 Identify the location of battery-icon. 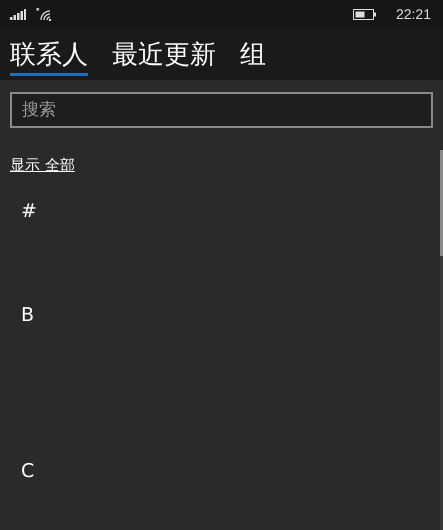
(364, 14).